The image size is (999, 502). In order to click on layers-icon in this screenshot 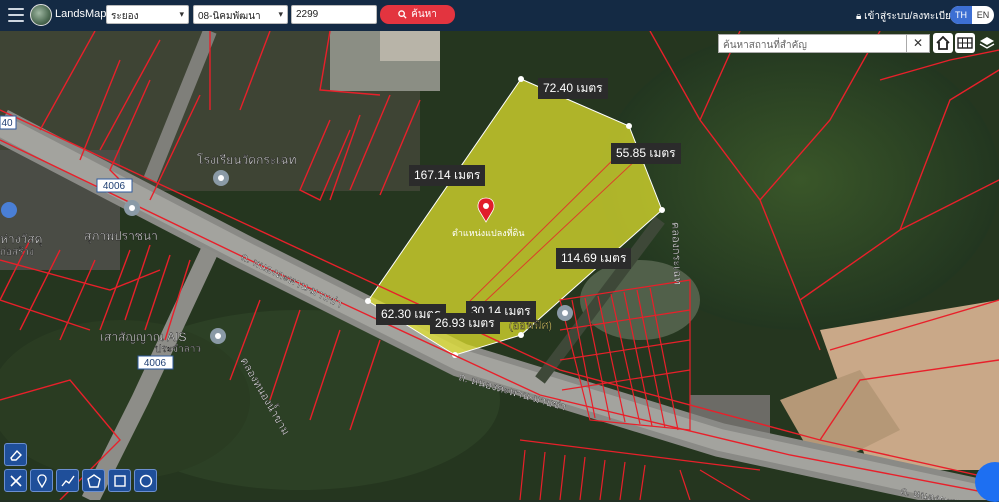, I will do `click(987, 43)`.